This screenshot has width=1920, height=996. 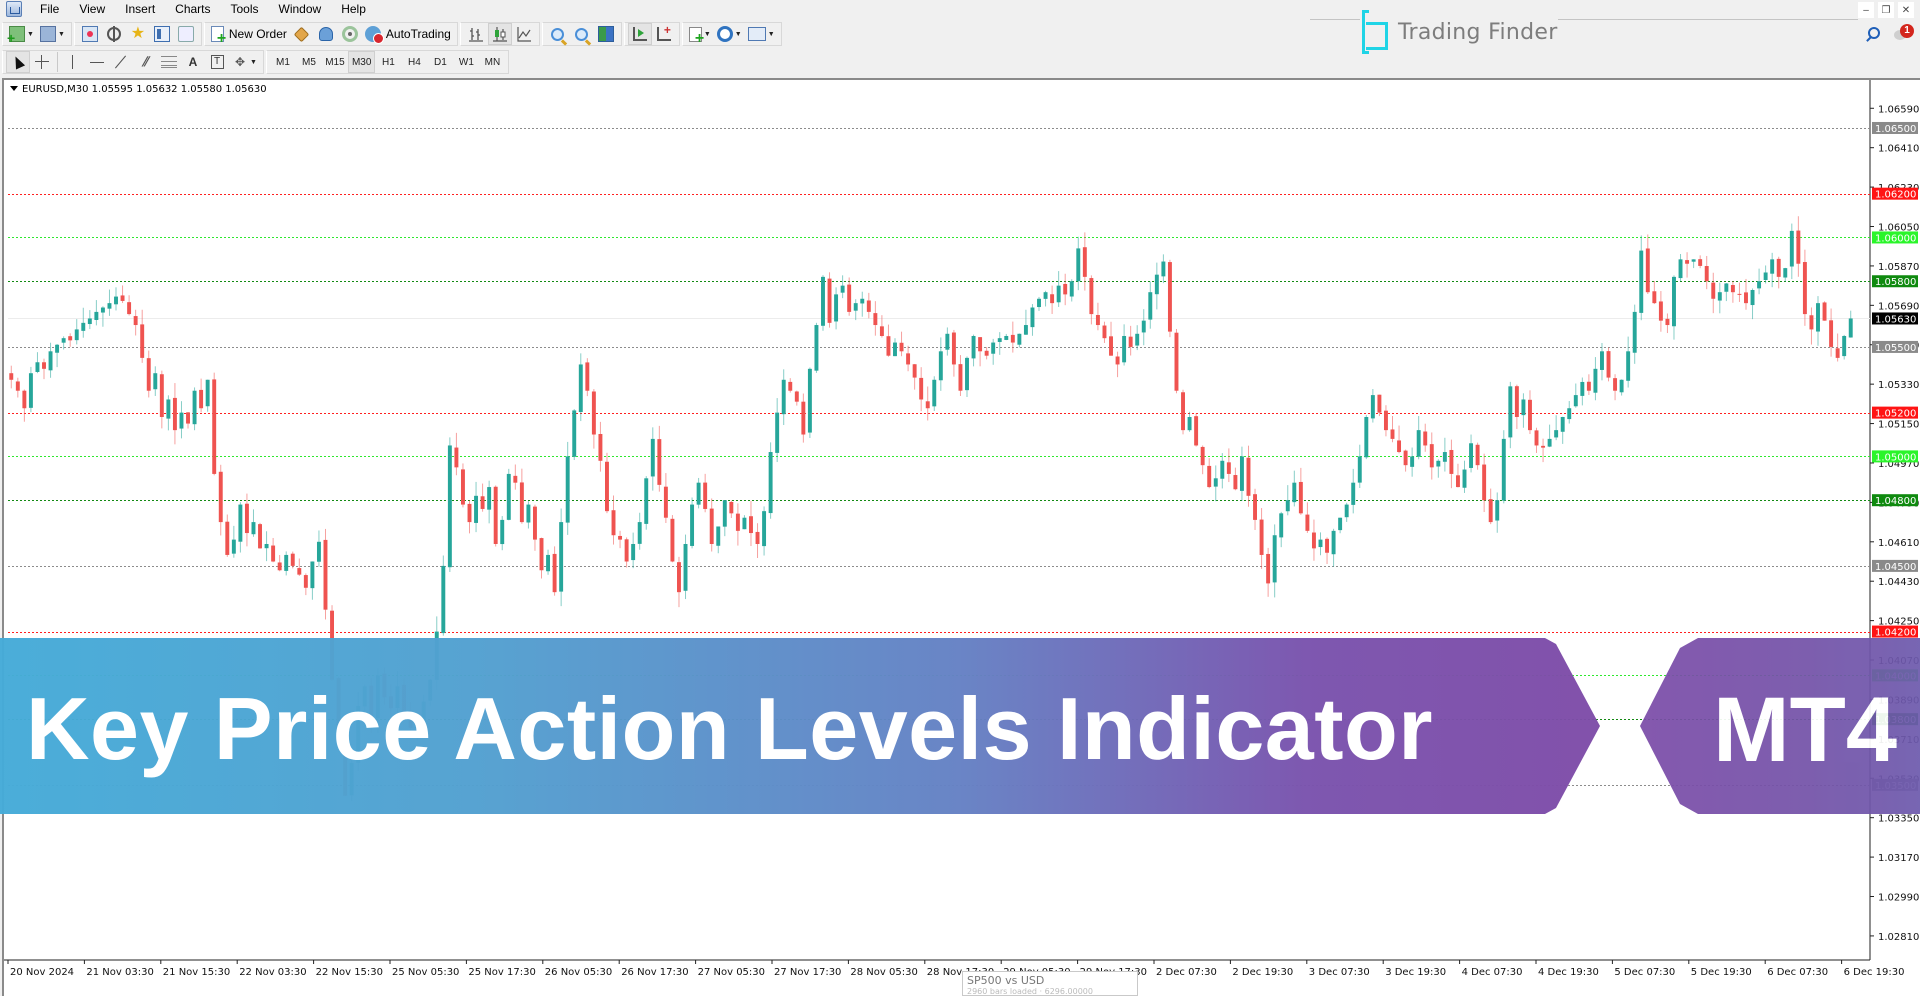 I want to click on timeframe-m30: M30, so click(x=361, y=62).